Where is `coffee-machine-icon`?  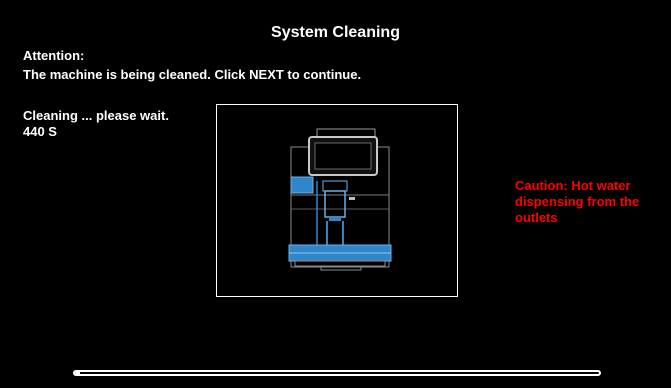
coffee-machine-icon is located at coordinates (340, 199).